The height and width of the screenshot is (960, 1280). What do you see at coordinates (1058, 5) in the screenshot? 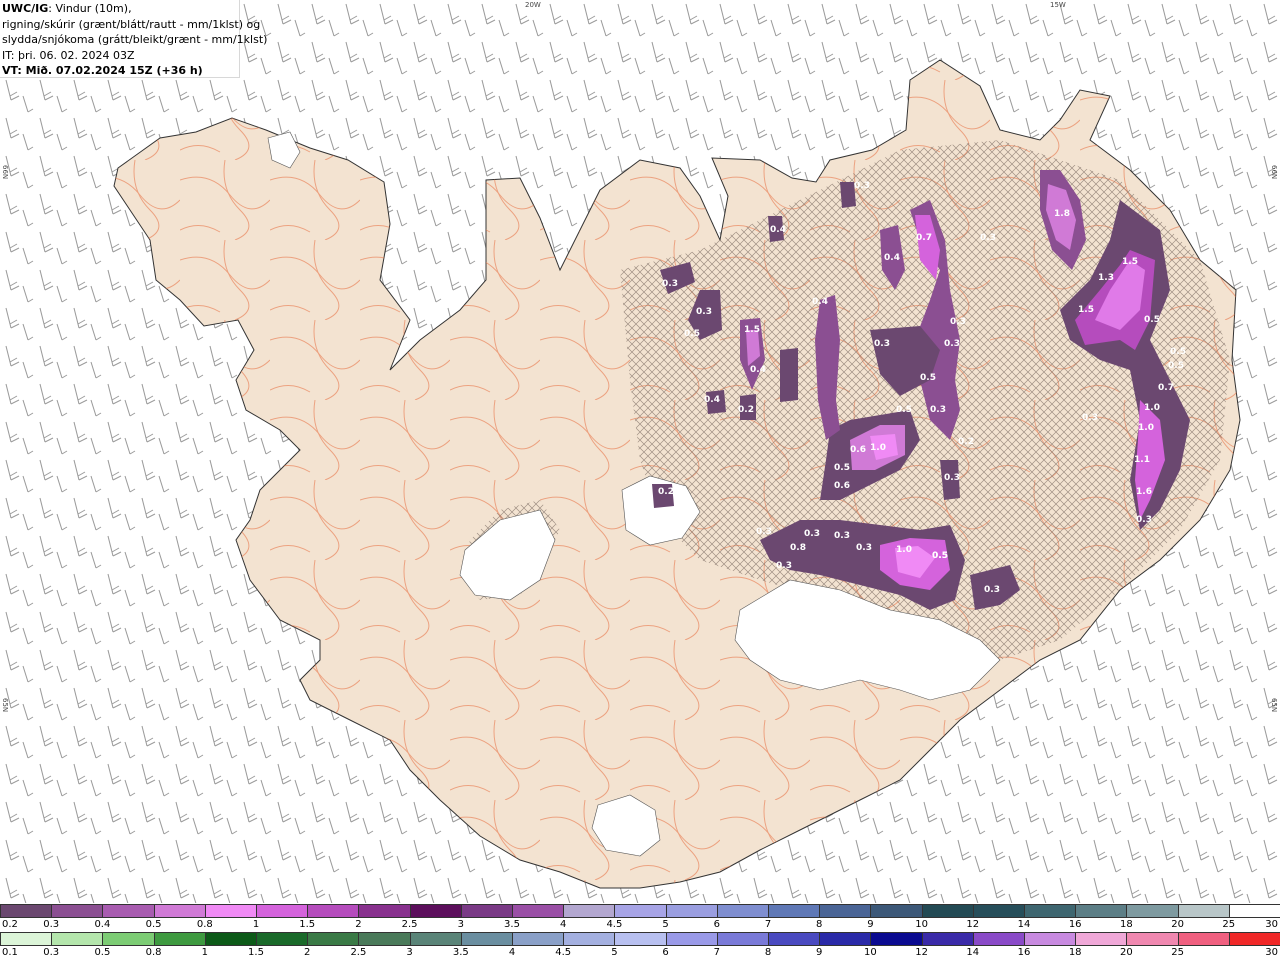
I see `graticule-15w: 15W` at bounding box center [1058, 5].